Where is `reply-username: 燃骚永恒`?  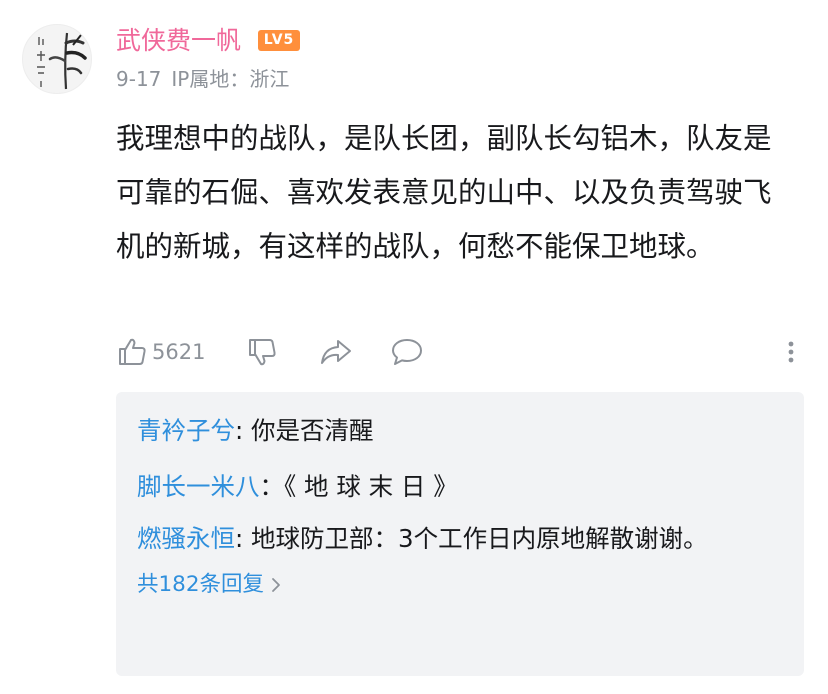
reply-username: 燃骚永恒 is located at coordinates (186, 538).